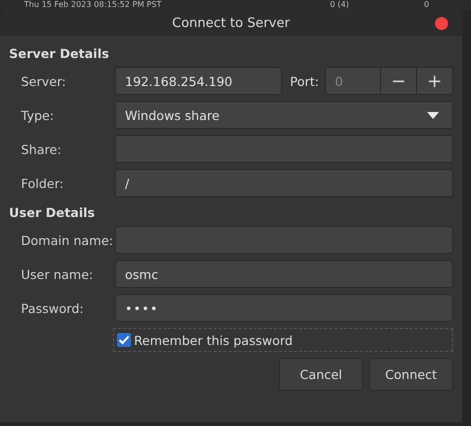 The width and height of the screenshot is (471, 426). What do you see at coordinates (59, 53) in the screenshot?
I see `section-heading: Server Details` at bounding box center [59, 53].